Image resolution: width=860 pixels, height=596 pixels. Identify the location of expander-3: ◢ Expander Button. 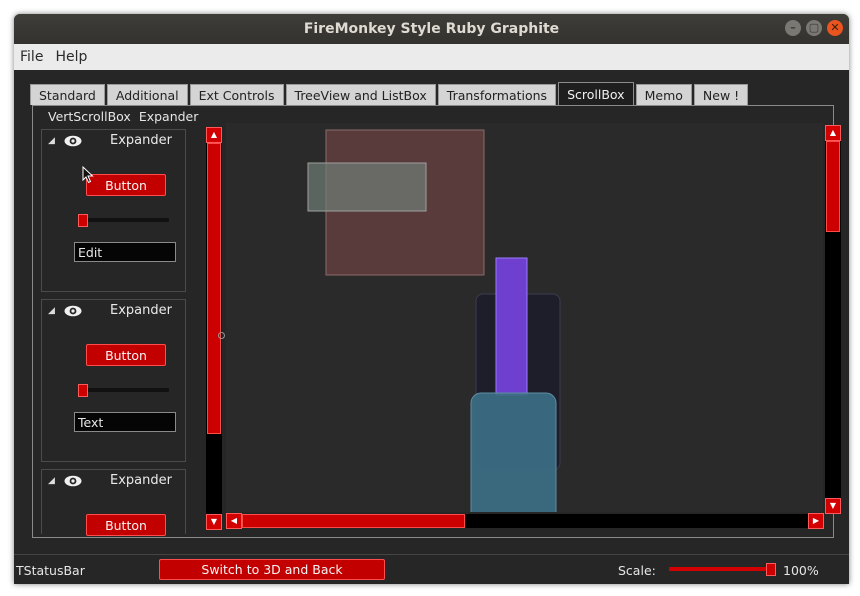
(113, 502).